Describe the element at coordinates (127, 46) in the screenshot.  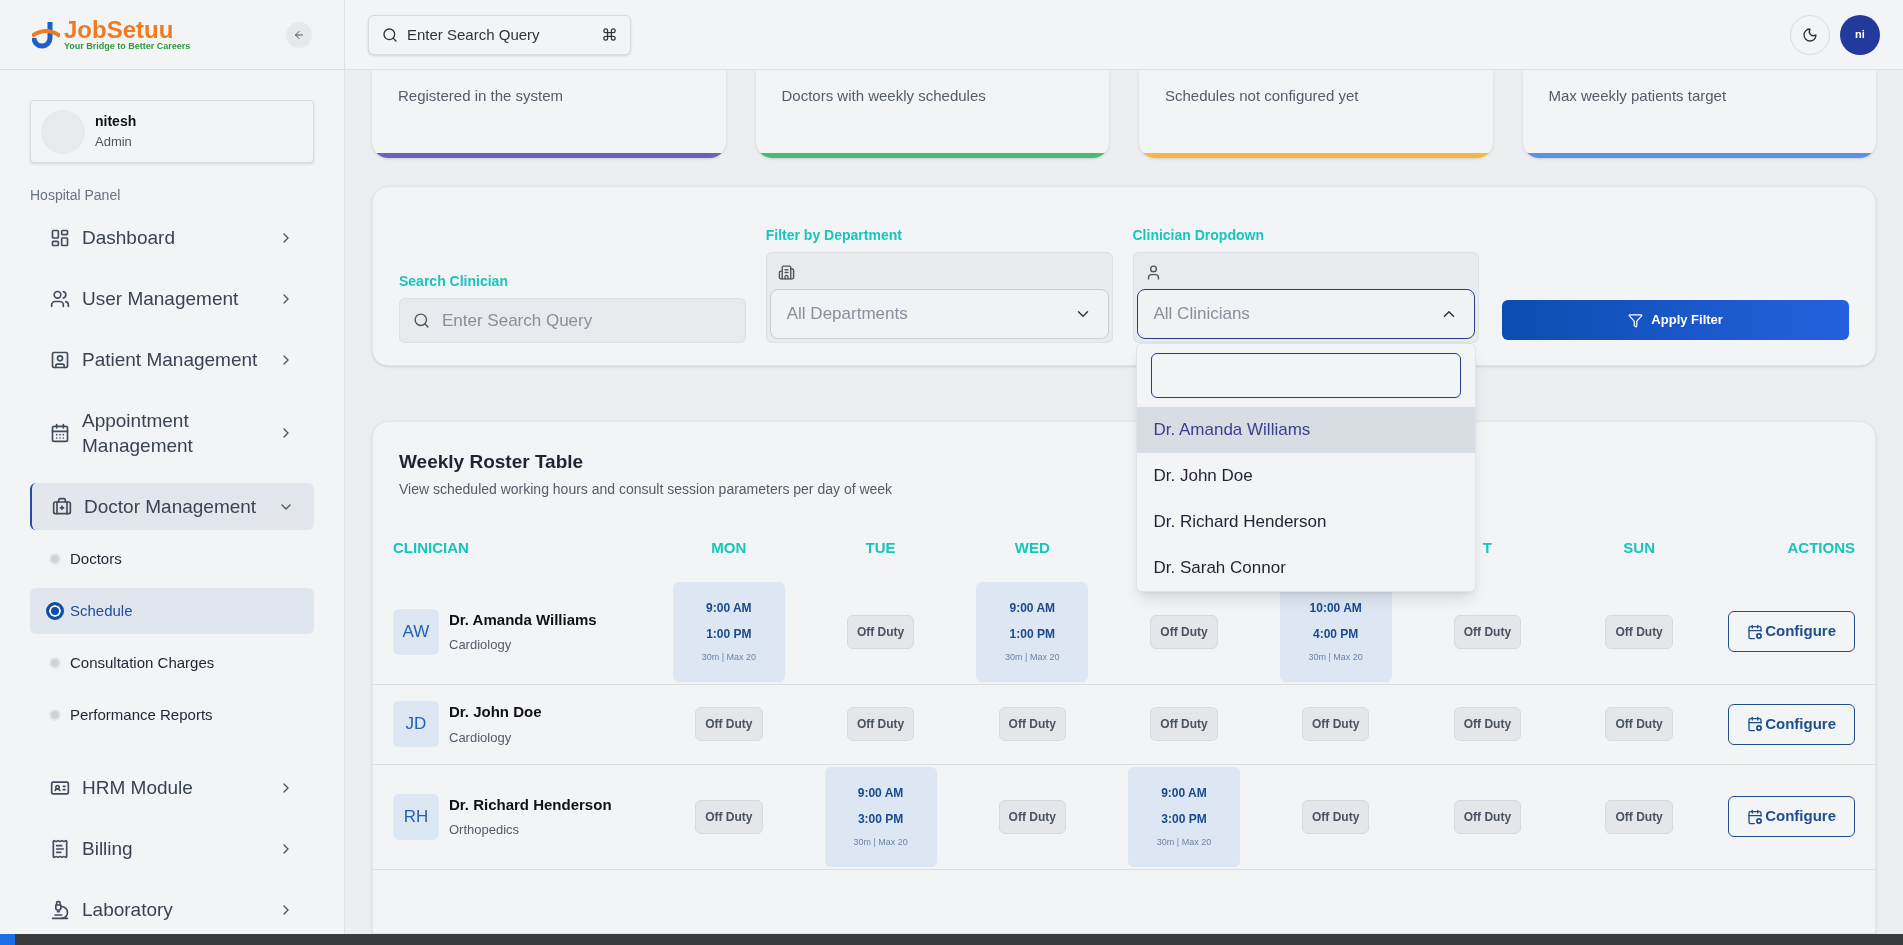
I see `logo-tagline: Your Bridge to Better Careers` at that location.